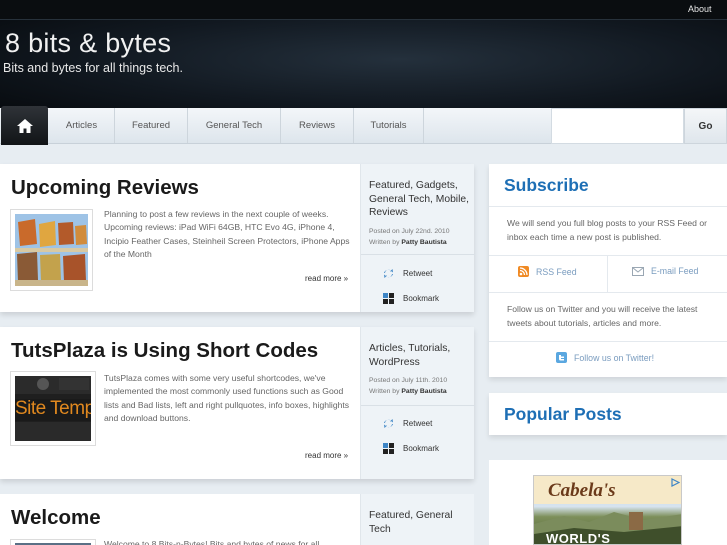 This screenshot has width=727, height=545. What do you see at coordinates (700, 9) in the screenshot?
I see `about-link: About` at bounding box center [700, 9].